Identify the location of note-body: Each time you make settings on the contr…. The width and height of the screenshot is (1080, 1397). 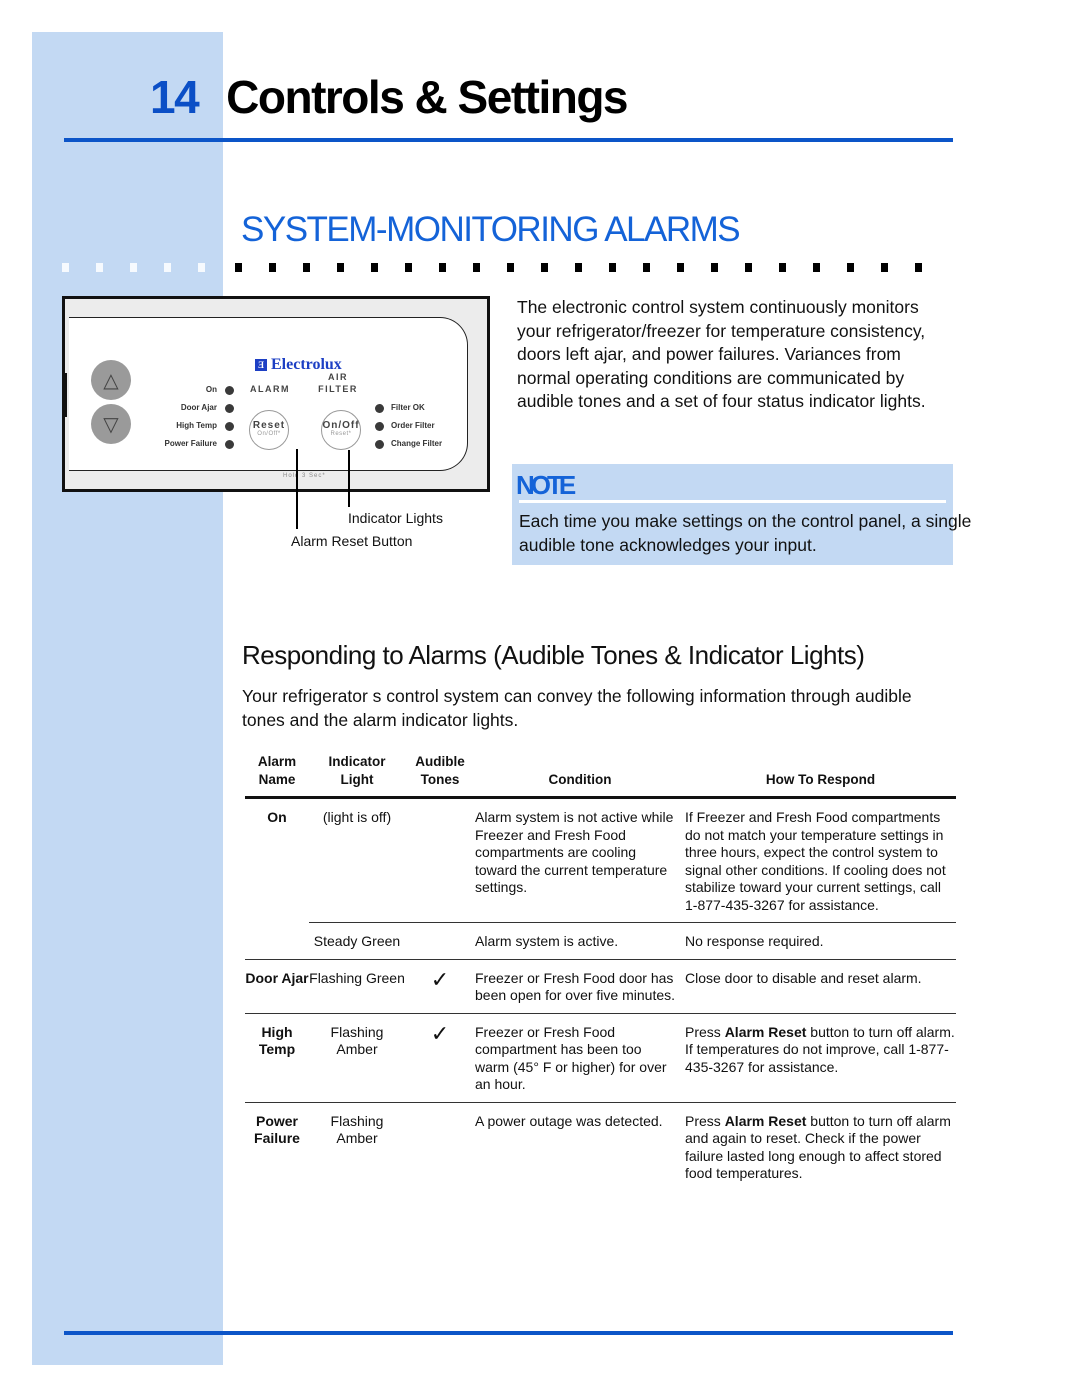
(745, 533).